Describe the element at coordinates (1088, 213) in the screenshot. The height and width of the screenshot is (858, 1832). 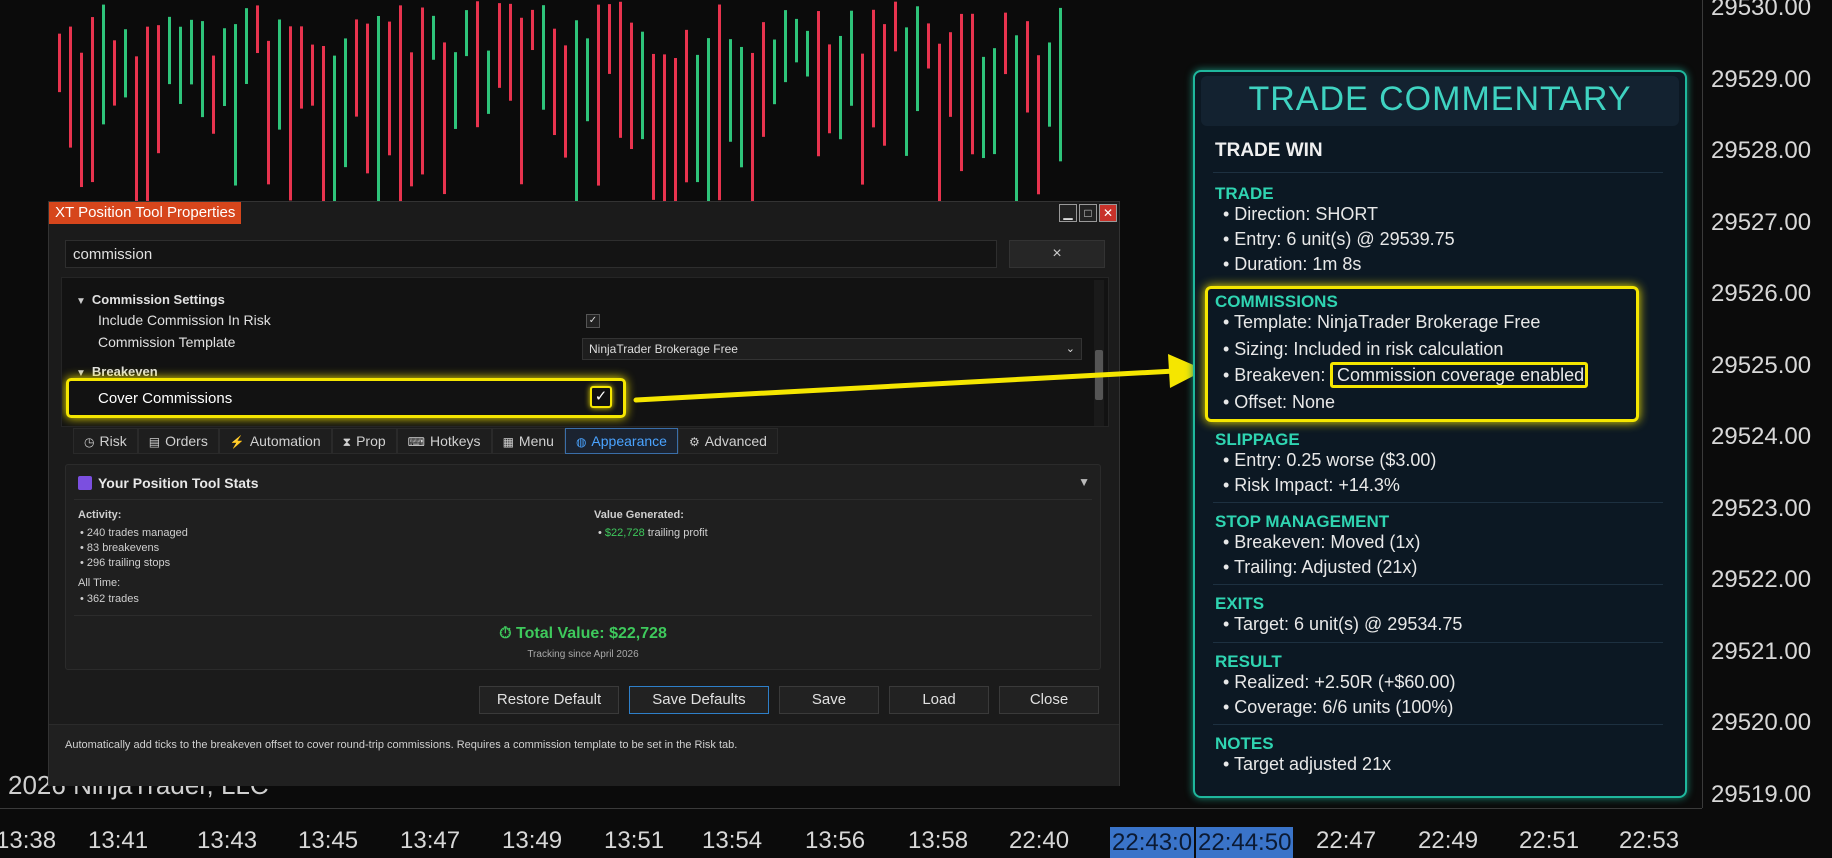
I see `maximize-button: □` at that location.